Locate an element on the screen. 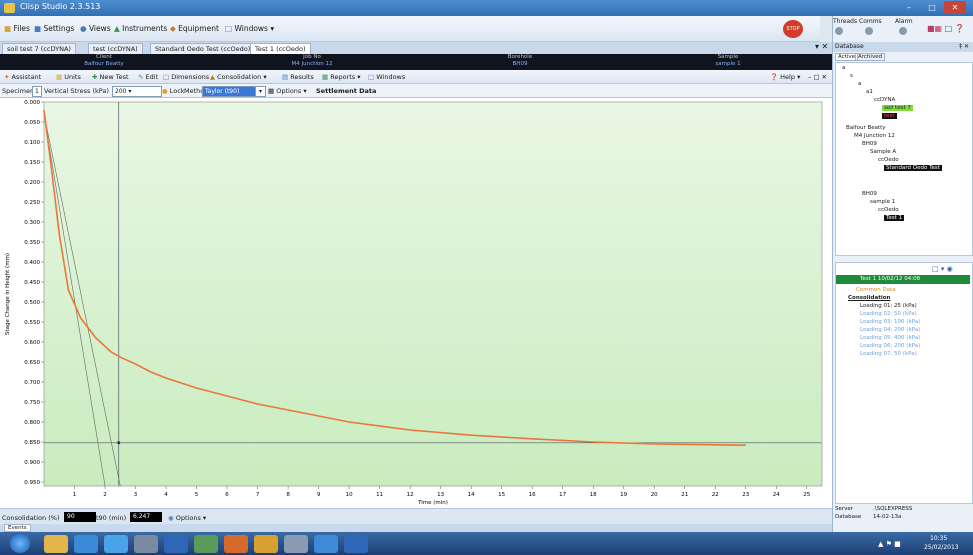 This screenshot has height=555, width=973. y-tick-label: 0.350 is located at coordinates (32, 243).